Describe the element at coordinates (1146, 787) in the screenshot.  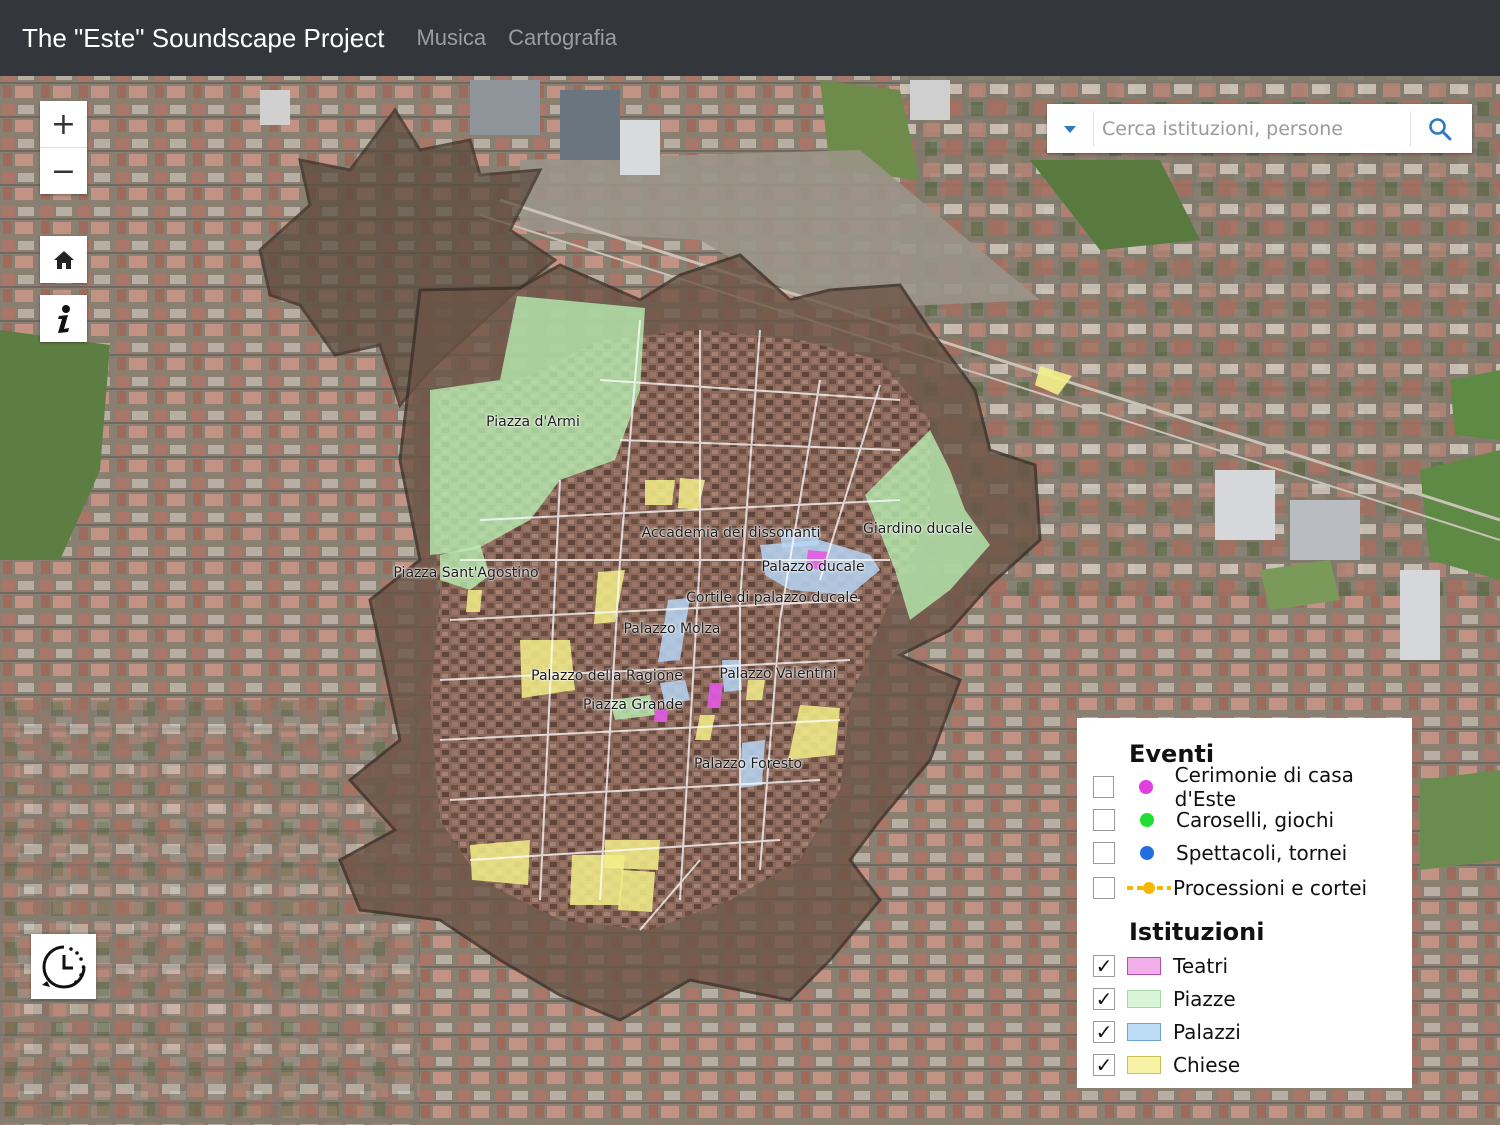
I see `magenta-dot-icon` at that location.